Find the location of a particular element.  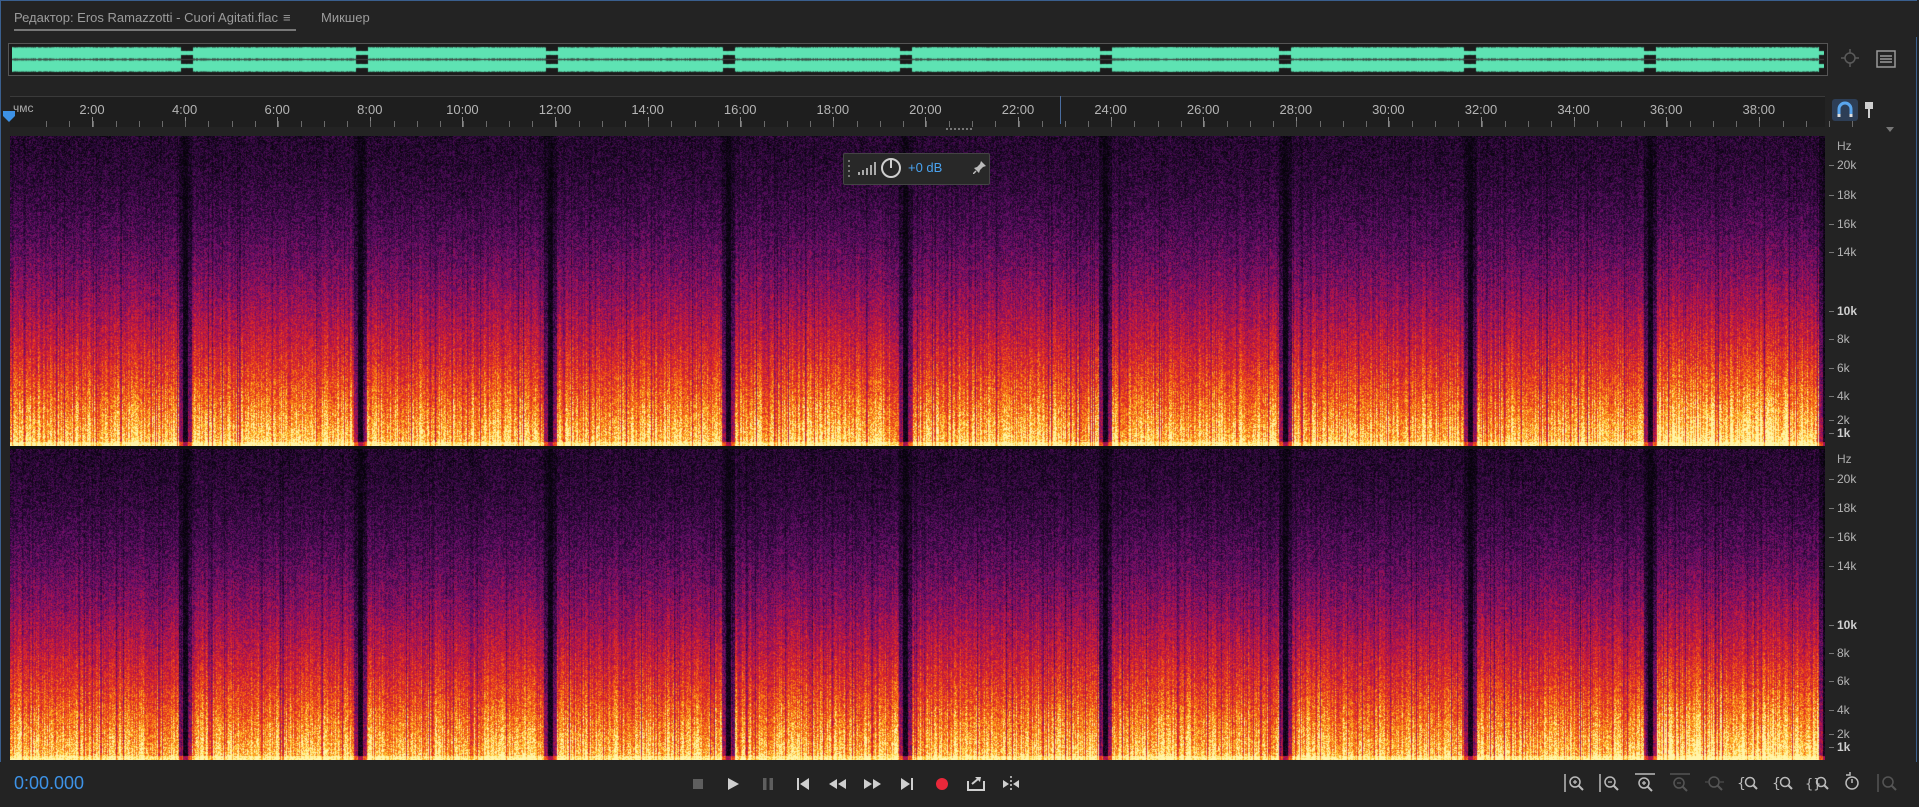

ruler-time-label: 4:00 is located at coordinates (184, 109).